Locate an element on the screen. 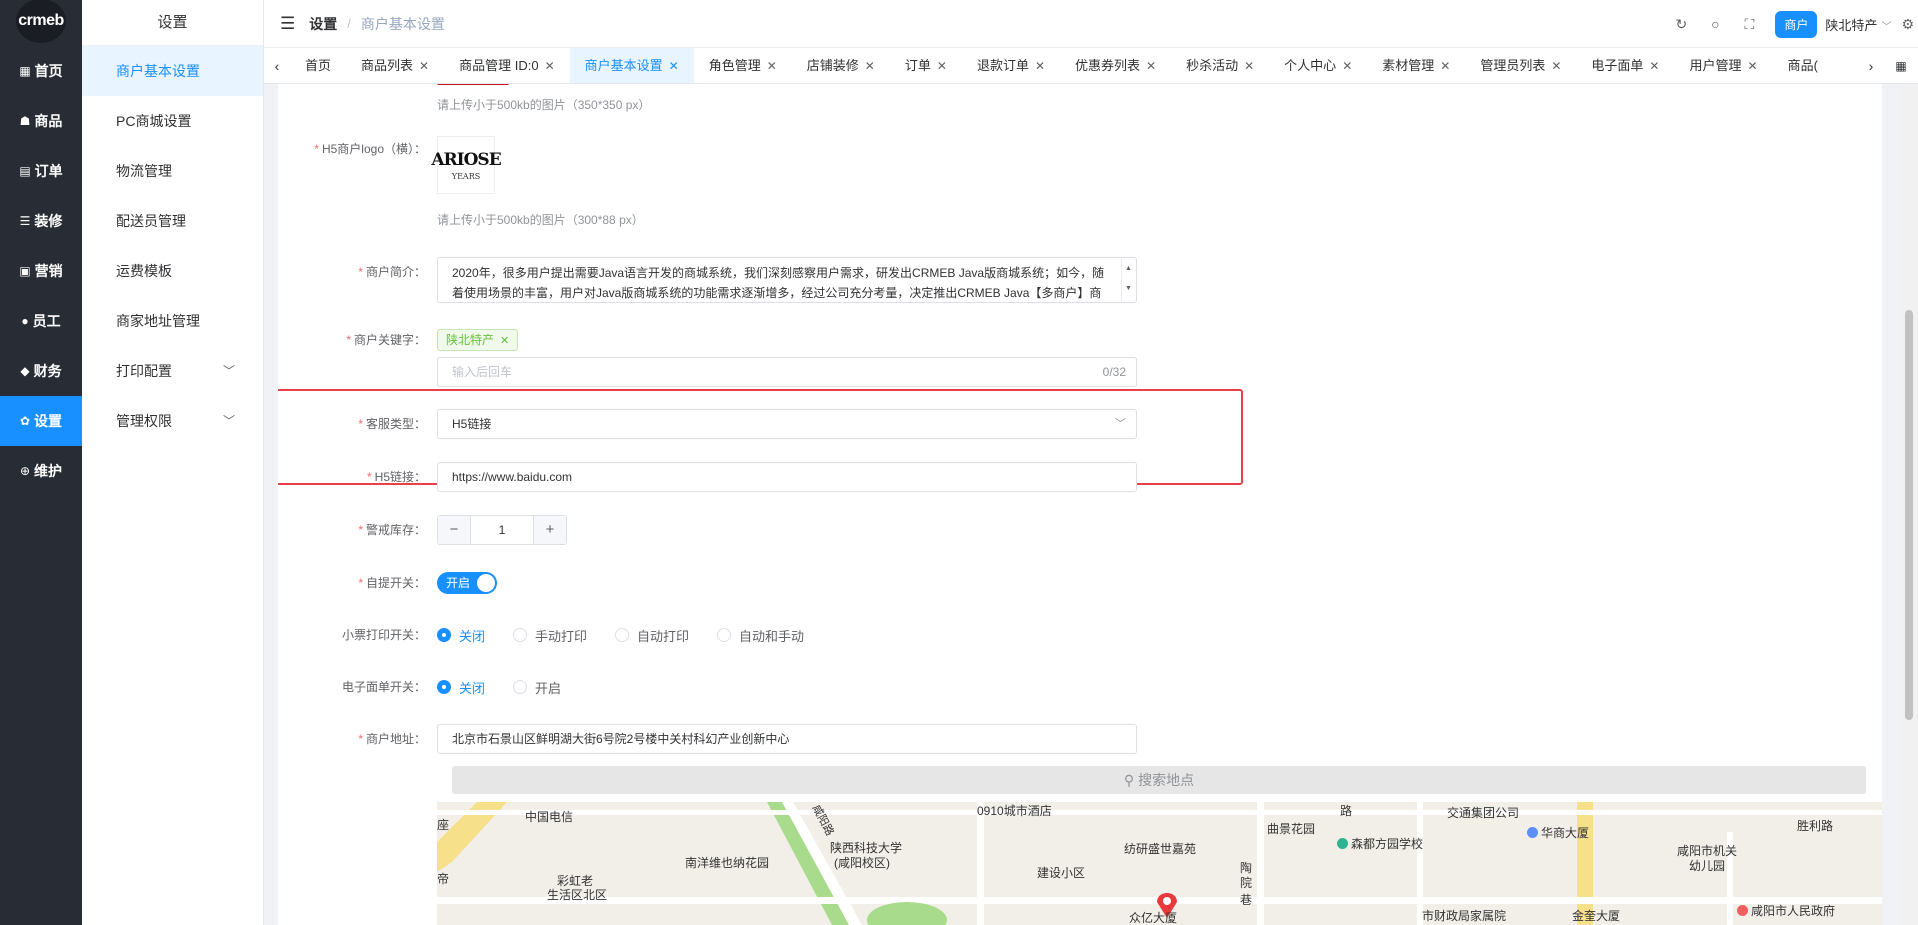  search-icon: ○ is located at coordinates (1715, 24).